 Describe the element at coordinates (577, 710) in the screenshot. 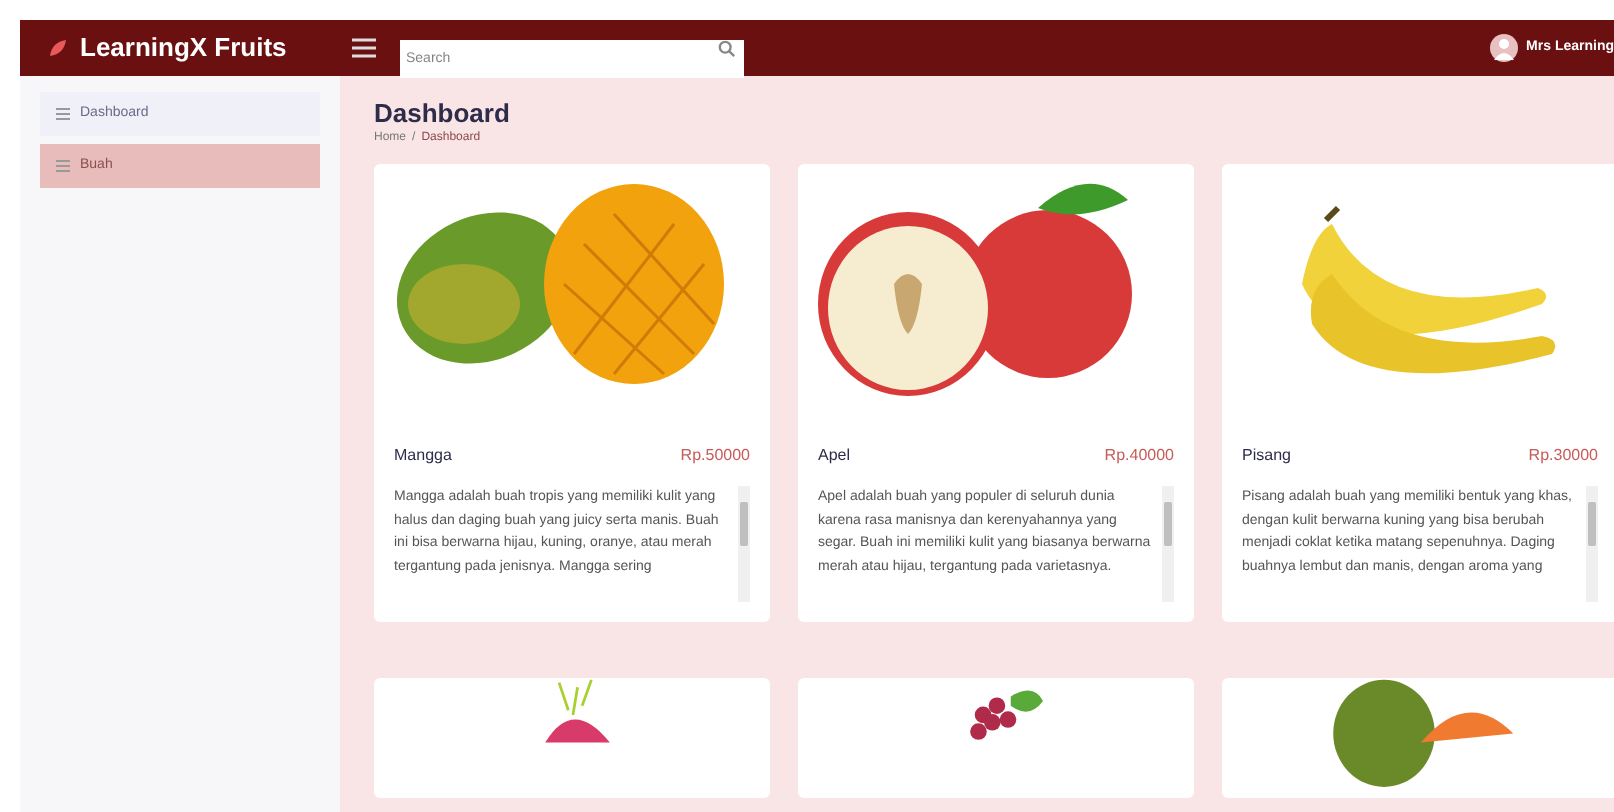

I see `dragonfruit-photo` at that location.